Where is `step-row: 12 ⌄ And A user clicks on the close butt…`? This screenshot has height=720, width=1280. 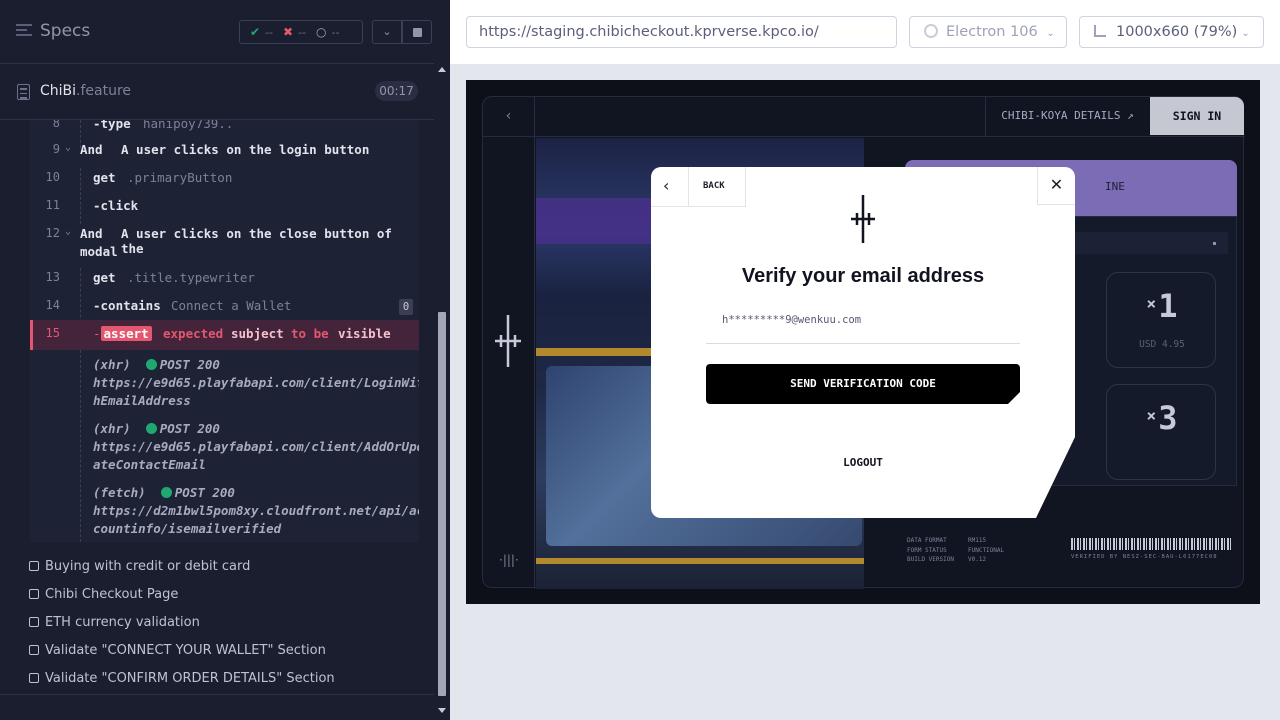 step-row: 12 ⌄ And A user clicks on the close butt… is located at coordinates (224, 246).